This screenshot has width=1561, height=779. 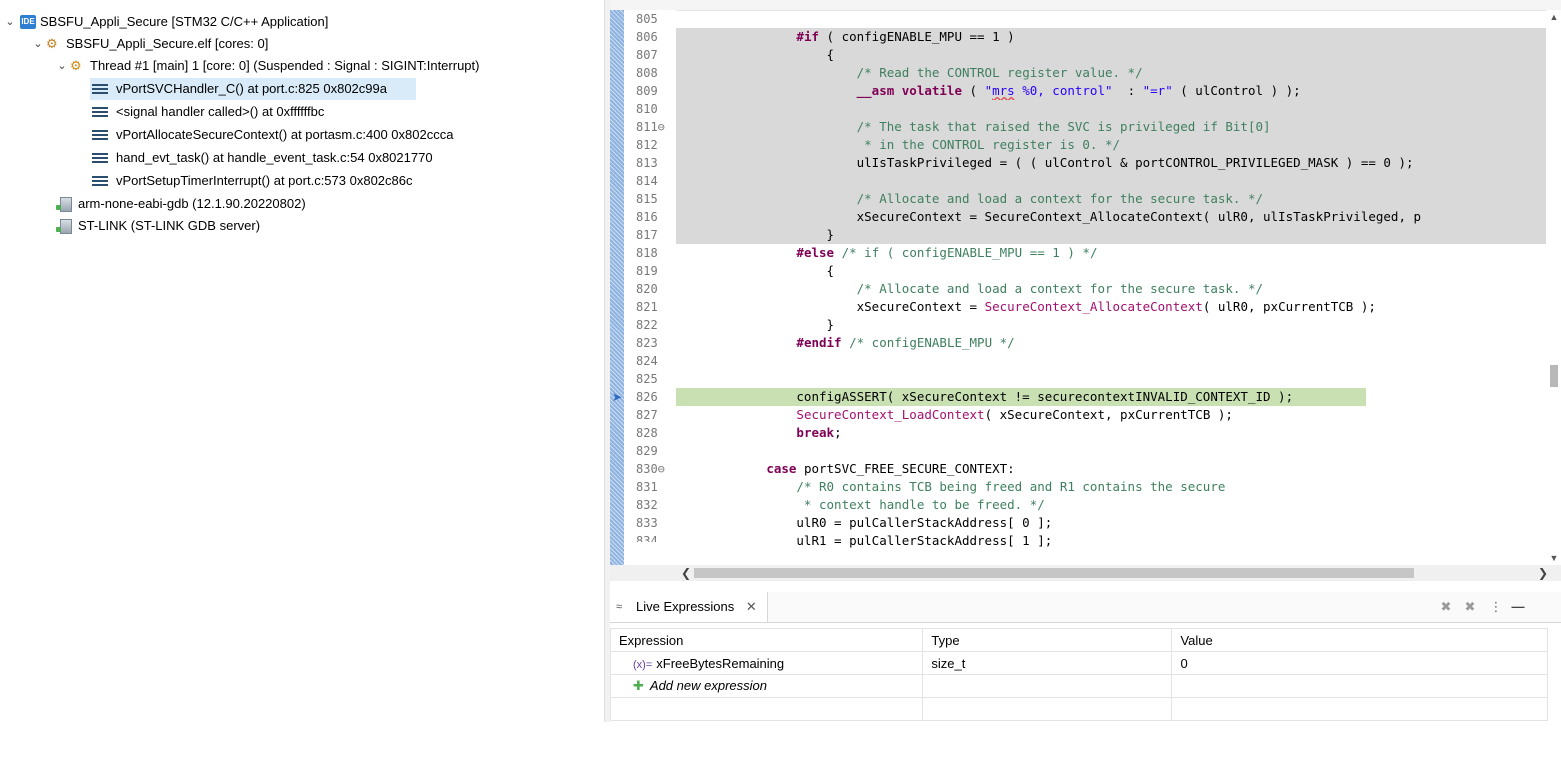 I want to click on minimize-icon: —, so click(x=1518, y=607).